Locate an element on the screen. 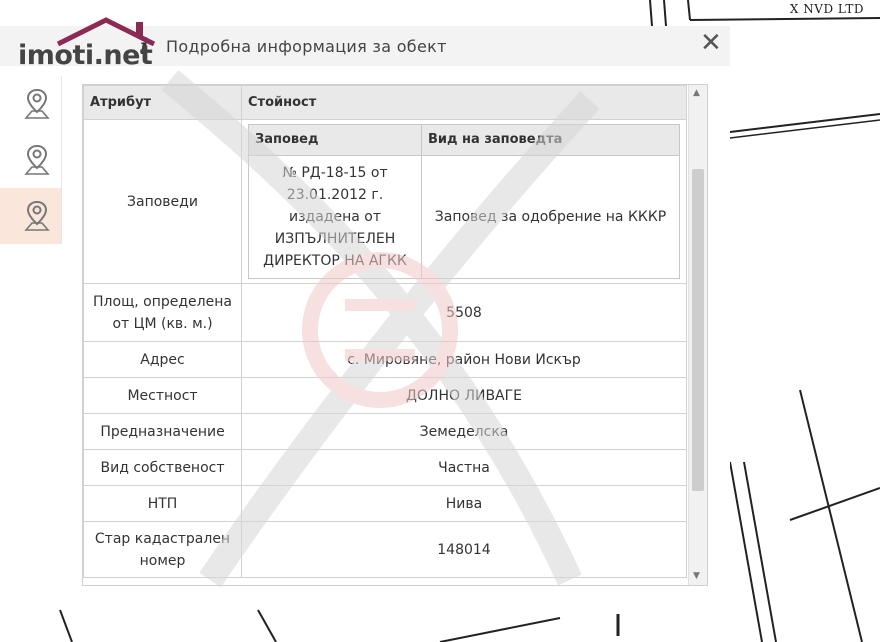 The image size is (880, 642). header-value: Стойност is located at coordinates (464, 102).